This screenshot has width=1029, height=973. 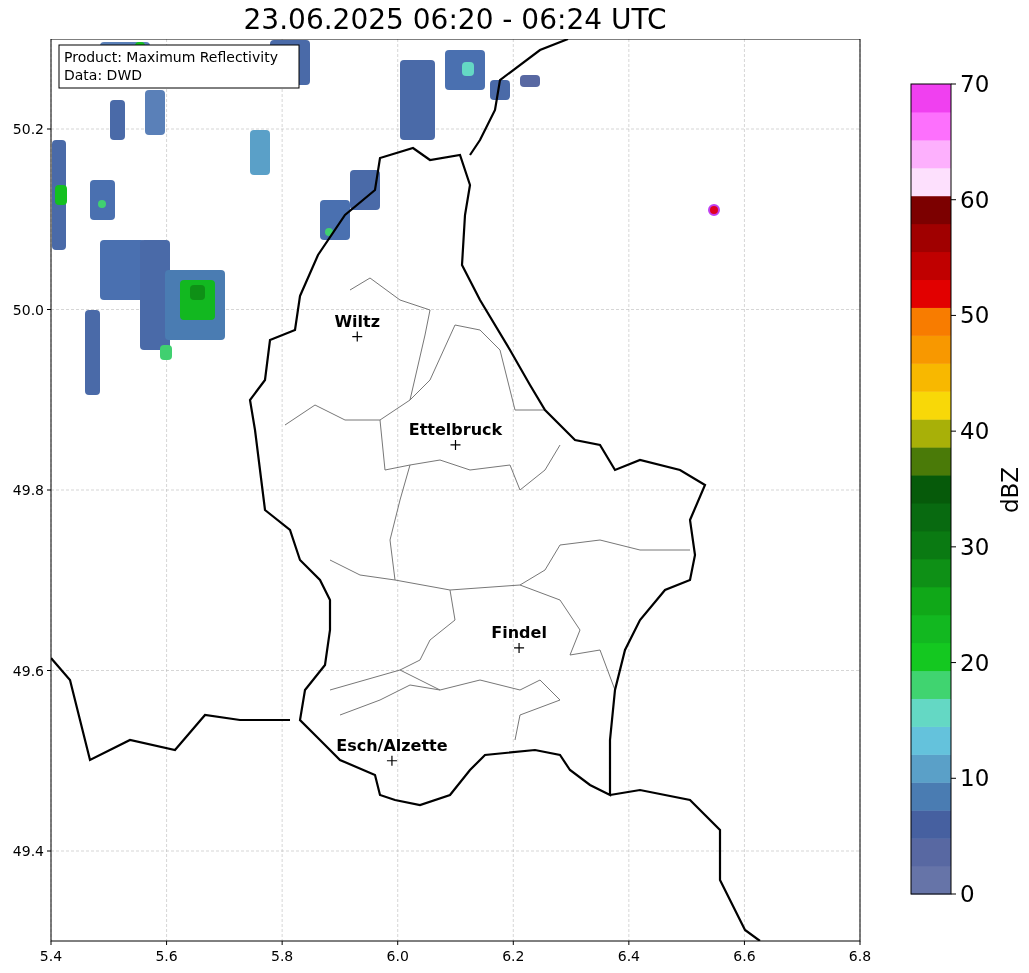 What do you see at coordinates (282, 956) in the screenshot?
I see `x-tick-label: 5.8` at bounding box center [282, 956].